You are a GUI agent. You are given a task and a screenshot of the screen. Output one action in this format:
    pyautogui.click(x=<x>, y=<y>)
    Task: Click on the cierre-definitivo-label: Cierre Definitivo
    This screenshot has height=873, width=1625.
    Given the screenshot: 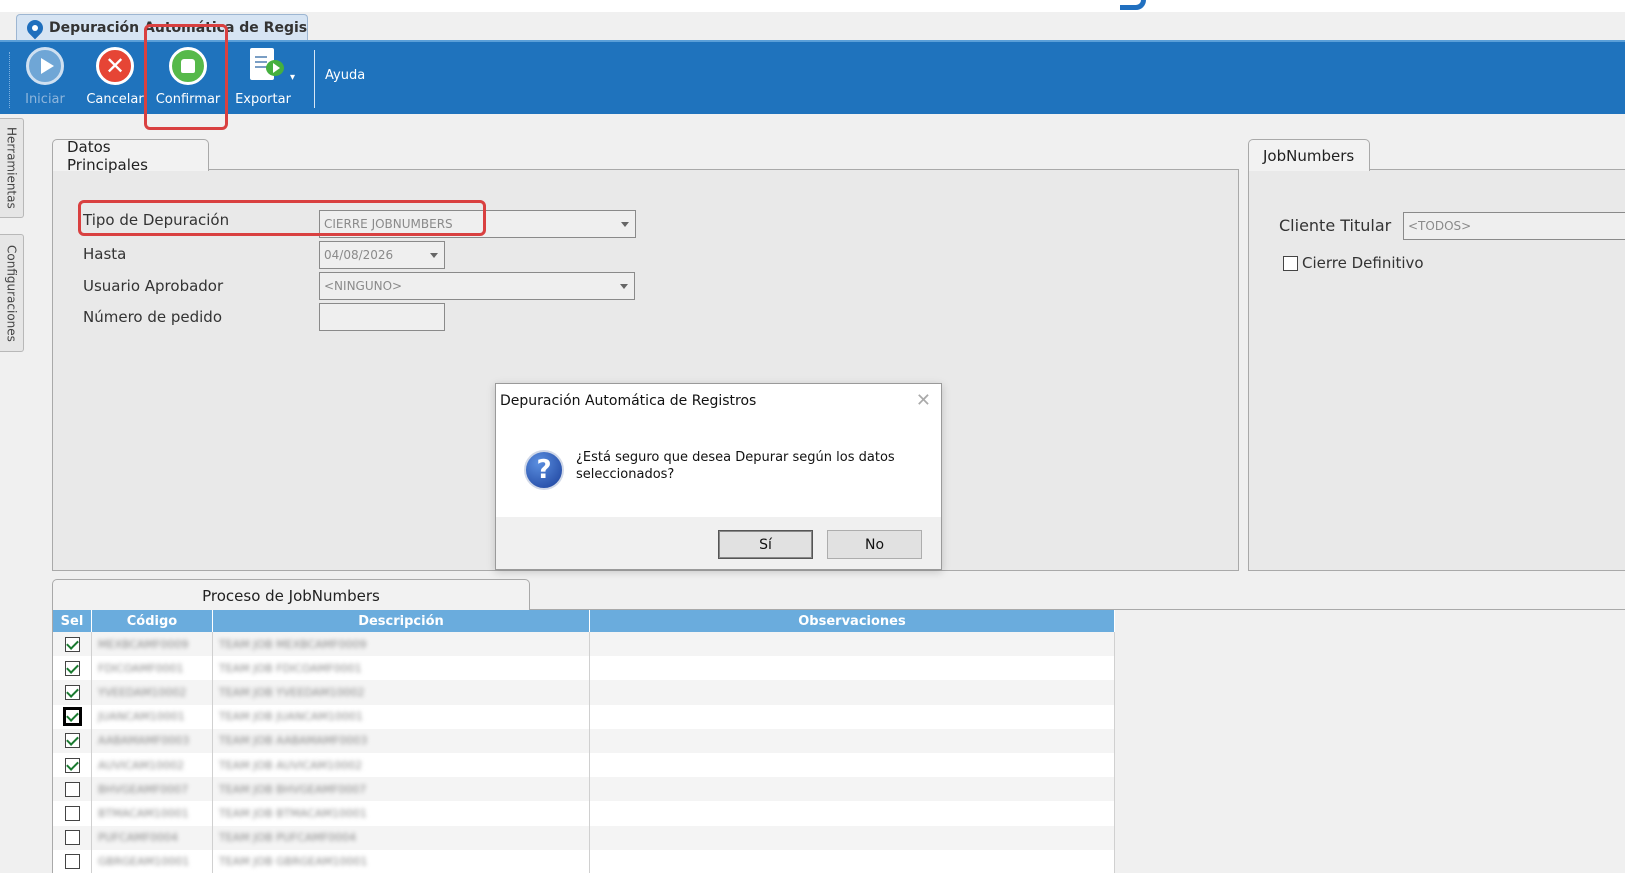 What is the action you would take?
    pyautogui.click(x=1363, y=263)
    